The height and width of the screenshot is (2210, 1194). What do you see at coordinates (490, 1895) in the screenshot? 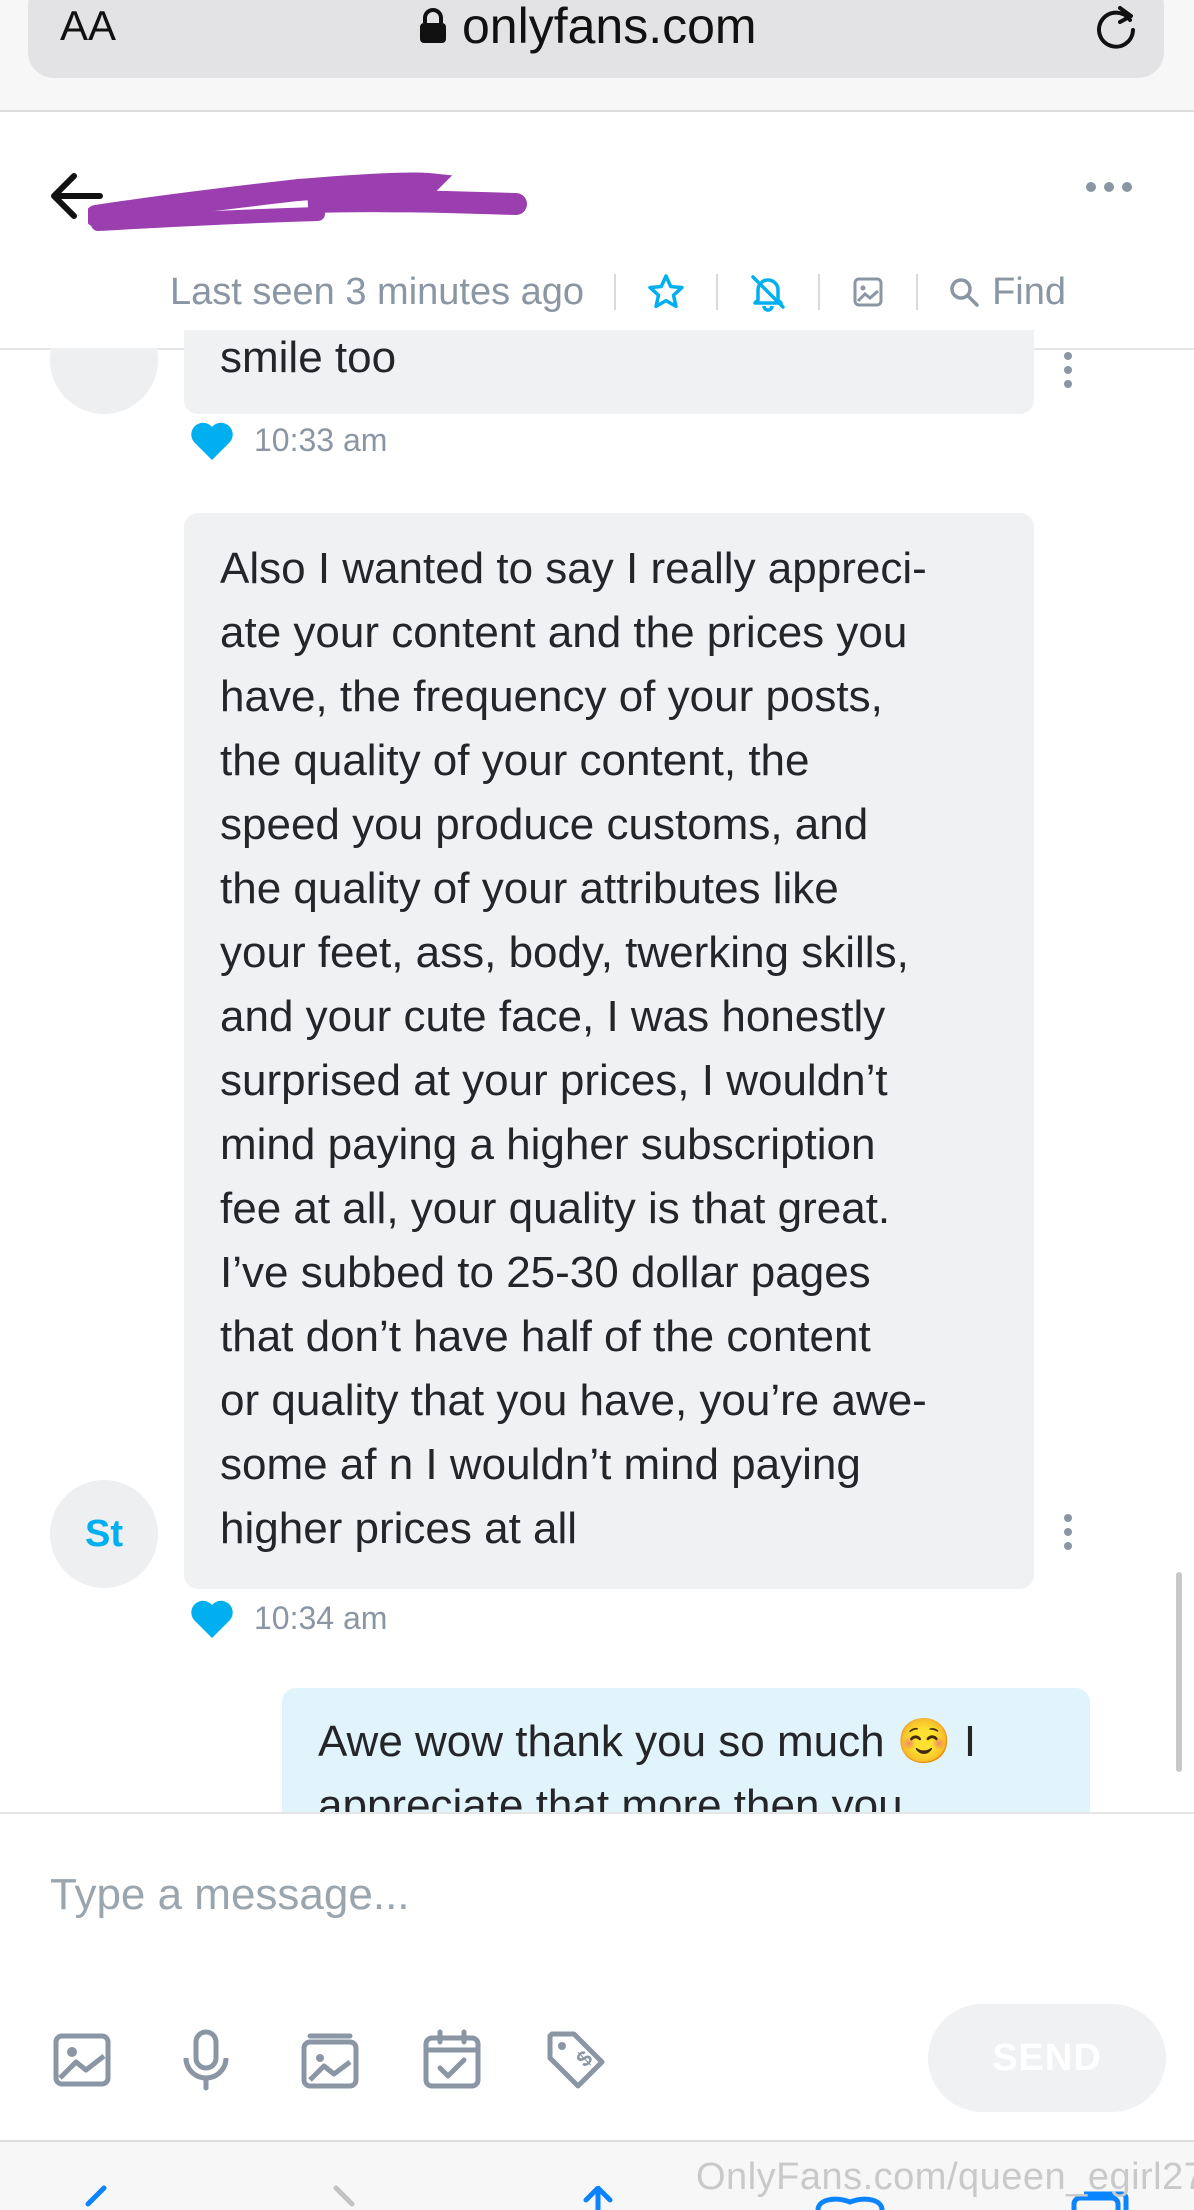
I see `message-input` at bounding box center [490, 1895].